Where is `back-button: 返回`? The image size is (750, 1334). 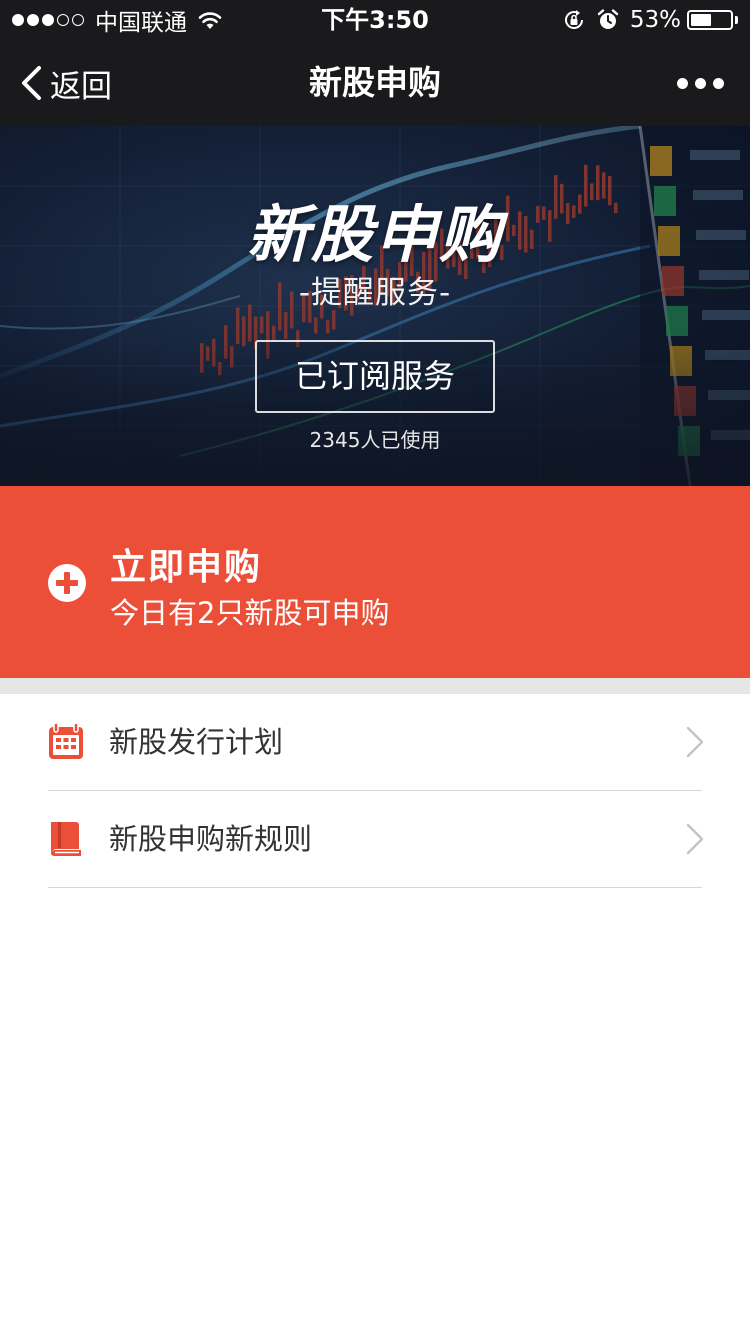
back-button: 返回 is located at coordinates (66, 83).